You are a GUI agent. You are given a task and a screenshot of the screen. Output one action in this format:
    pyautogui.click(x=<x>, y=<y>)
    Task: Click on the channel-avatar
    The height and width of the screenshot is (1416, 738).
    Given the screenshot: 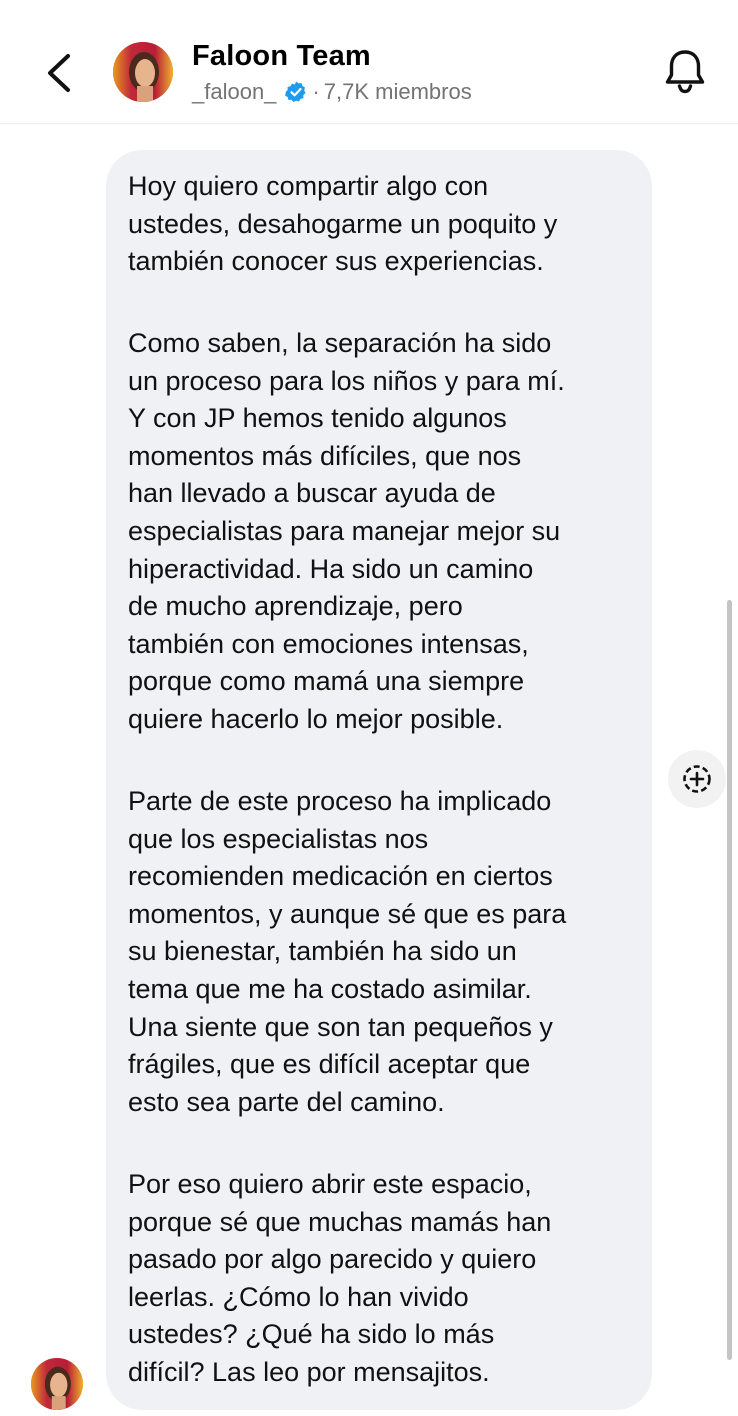 What is the action you would take?
    pyautogui.click(x=143, y=72)
    